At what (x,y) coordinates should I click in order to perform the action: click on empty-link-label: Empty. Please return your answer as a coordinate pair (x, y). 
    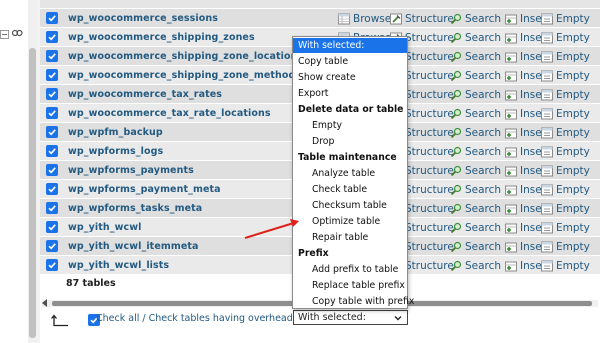
    Looking at the image, I should click on (573, 189).